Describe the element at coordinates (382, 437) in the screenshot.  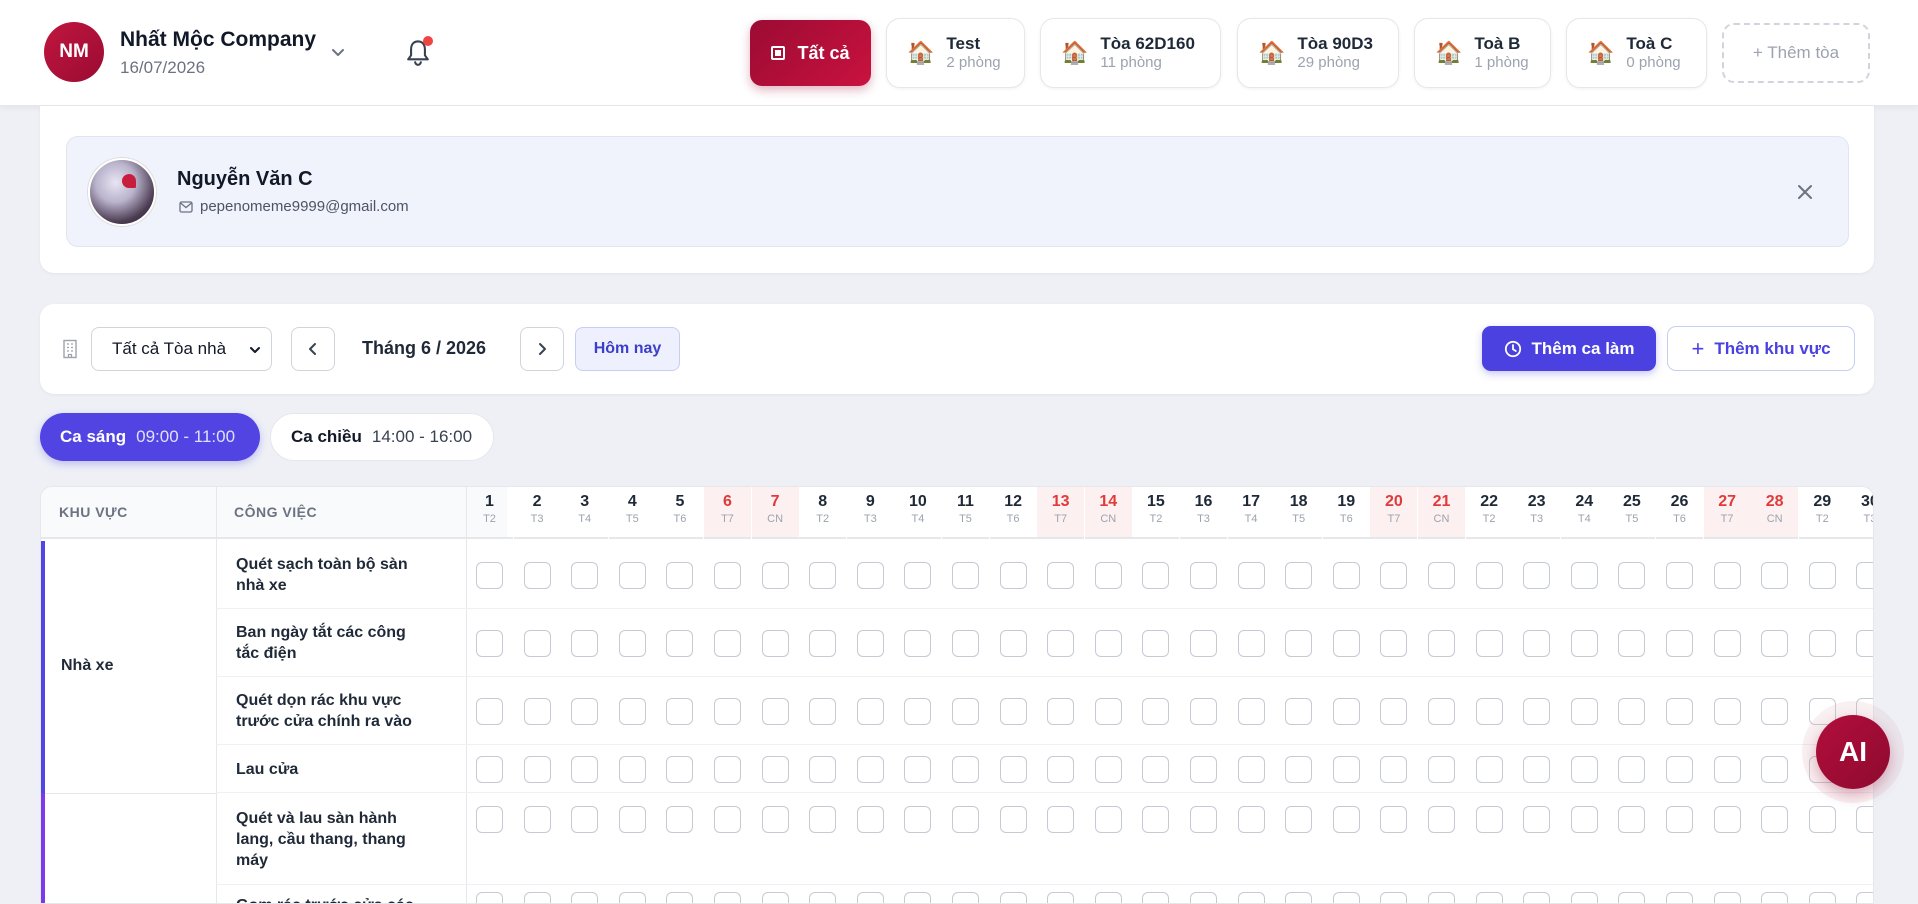
I see `shift-tab-afternoon: Ca chiều 14:00 - 16:00` at that location.